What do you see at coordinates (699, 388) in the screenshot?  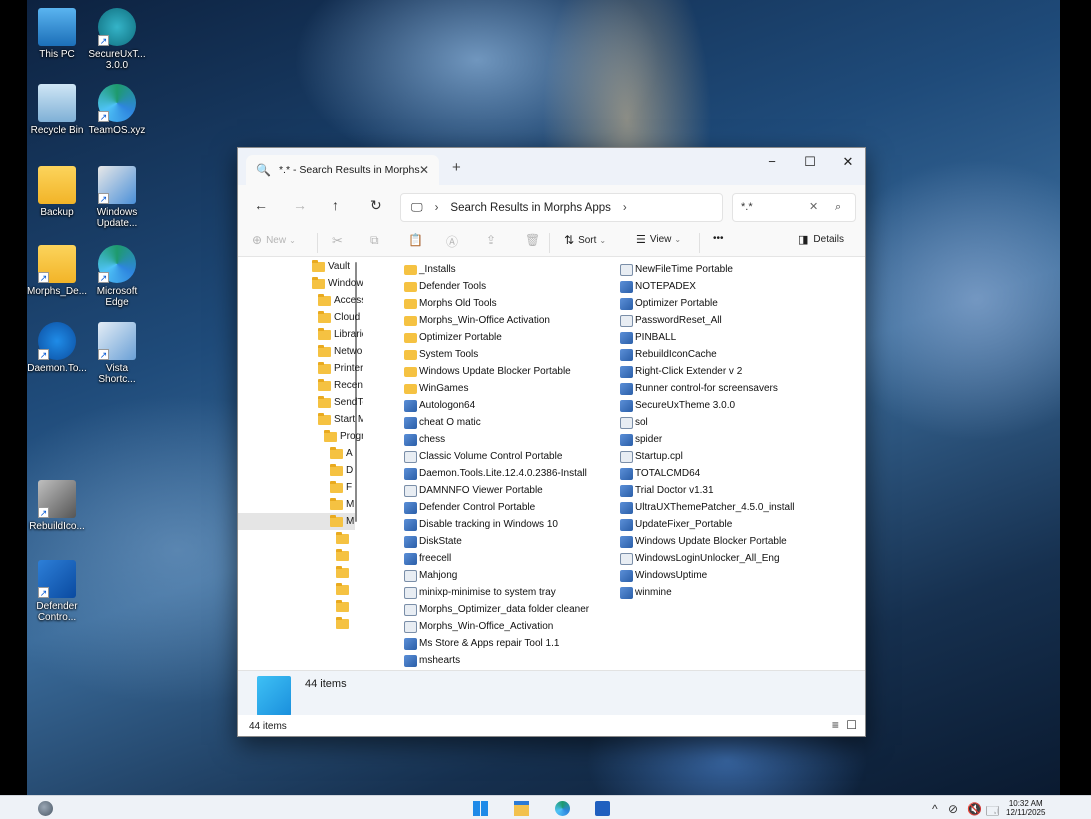 I see `file-item: Runner control-for screensavers` at bounding box center [699, 388].